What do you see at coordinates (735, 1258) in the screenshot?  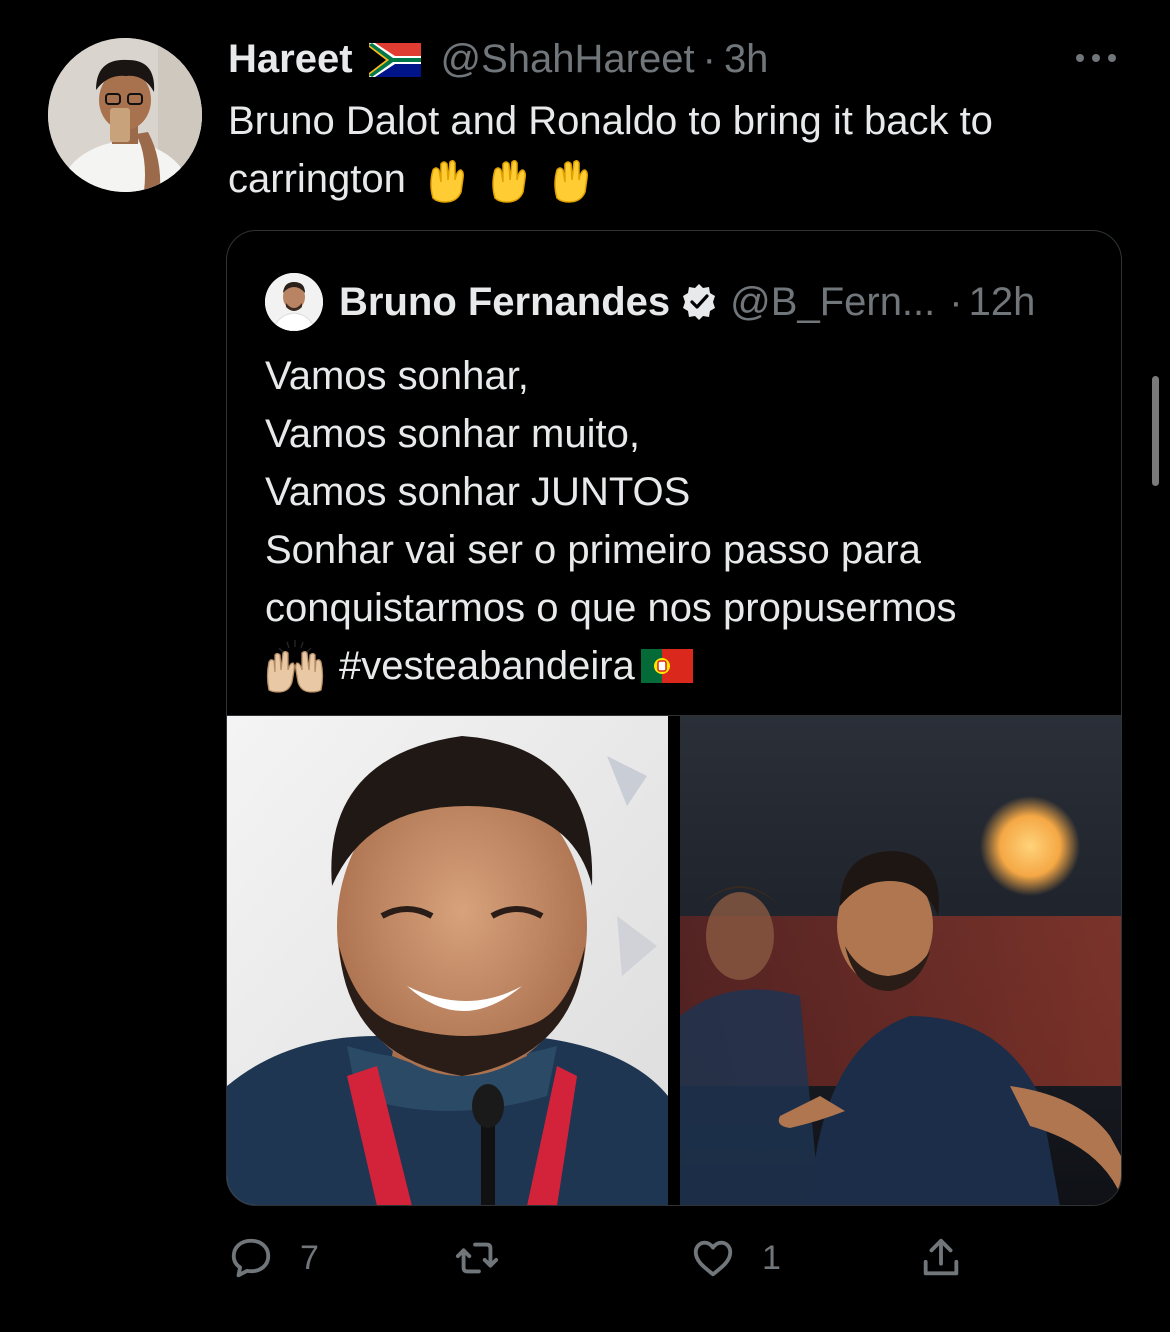 I see `like-button: 1` at bounding box center [735, 1258].